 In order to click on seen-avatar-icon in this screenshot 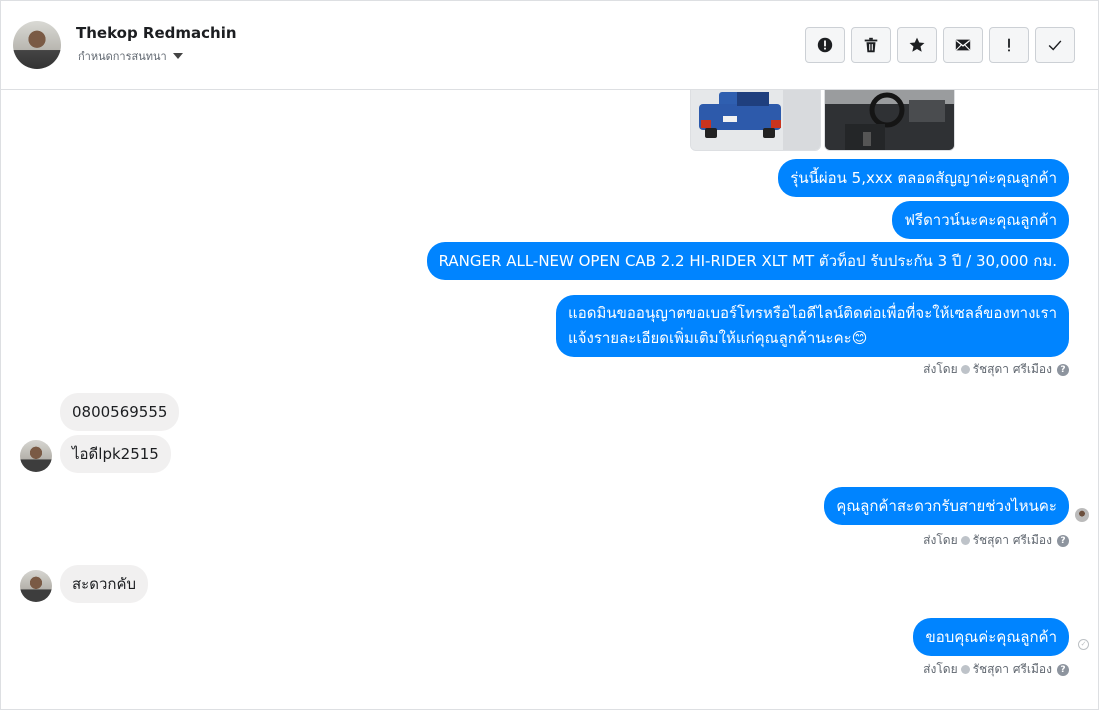, I will do `click(1082, 515)`.